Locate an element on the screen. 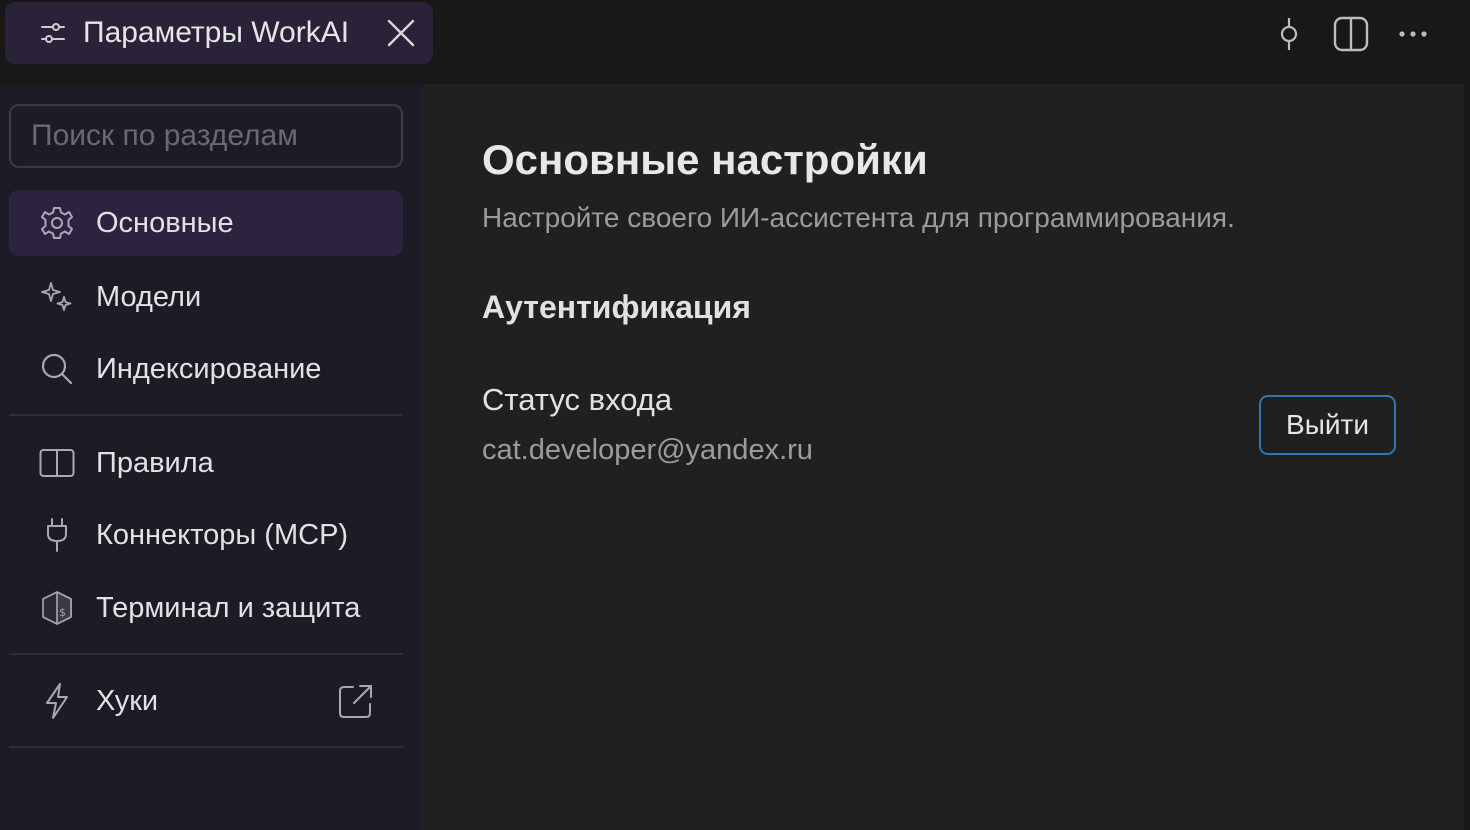  sidebar-item-general: Основные is located at coordinates (206, 223).